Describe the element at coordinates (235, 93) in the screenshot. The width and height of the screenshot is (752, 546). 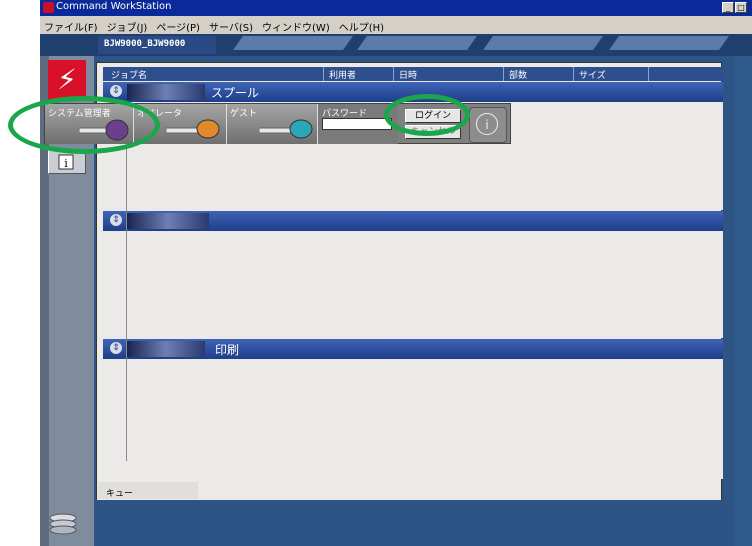
I see `spool-section-title: スプール` at that location.